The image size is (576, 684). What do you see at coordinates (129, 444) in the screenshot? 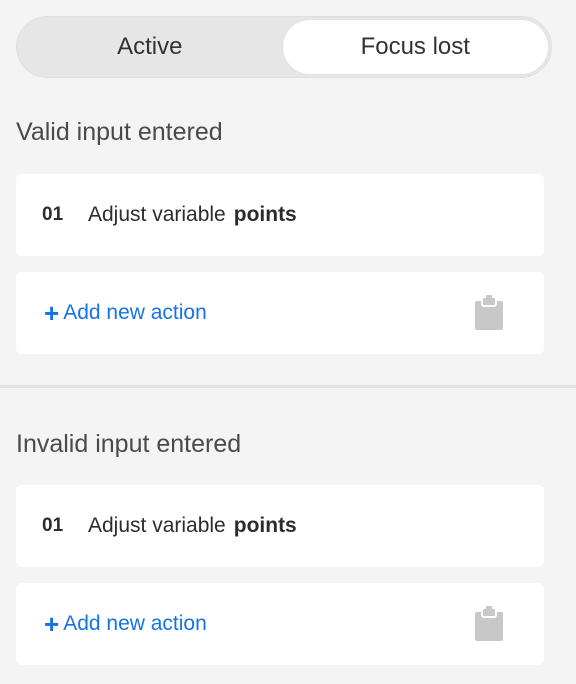
I see `section-title-invalid: Invalid input entered` at bounding box center [129, 444].